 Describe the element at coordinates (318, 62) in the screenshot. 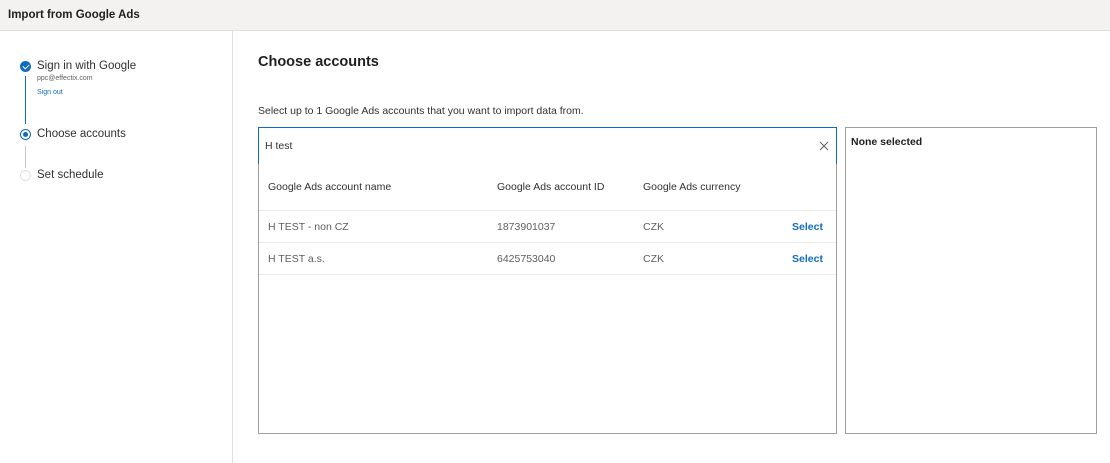

I see `page-title: Choose accounts` at that location.